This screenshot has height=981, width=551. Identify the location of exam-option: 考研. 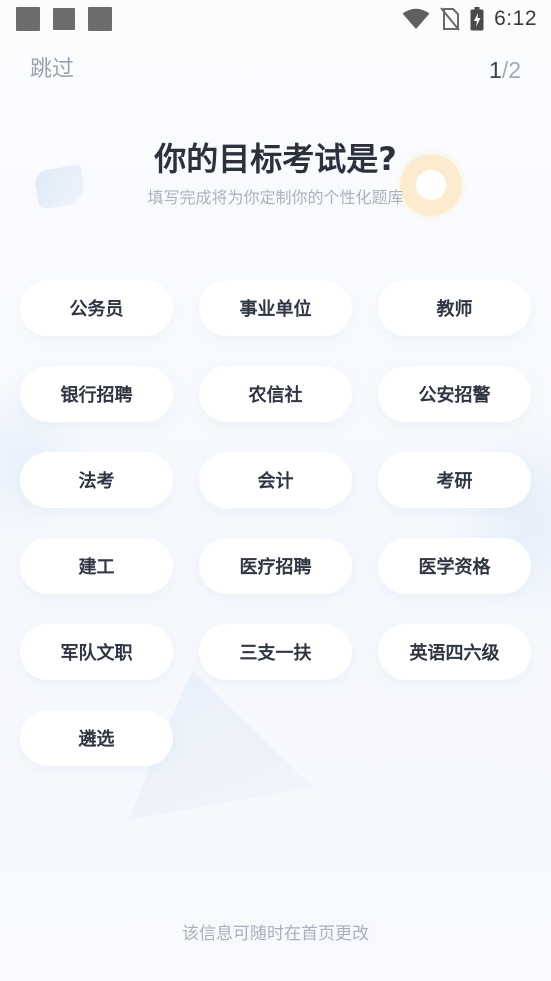
(454, 480).